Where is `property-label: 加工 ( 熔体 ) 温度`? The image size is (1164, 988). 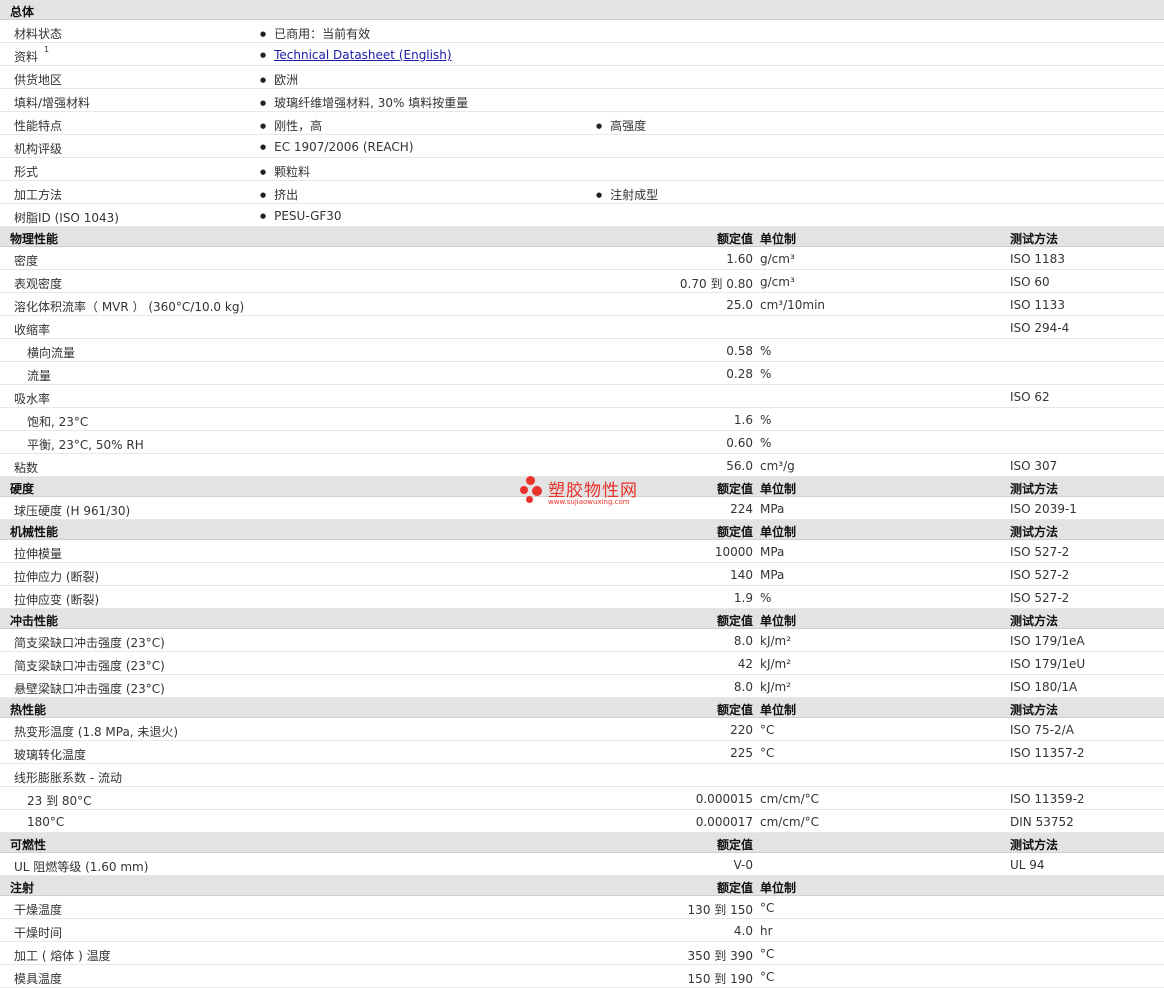 property-label: 加工 ( 熔体 ) 温度 is located at coordinates (62, 956).